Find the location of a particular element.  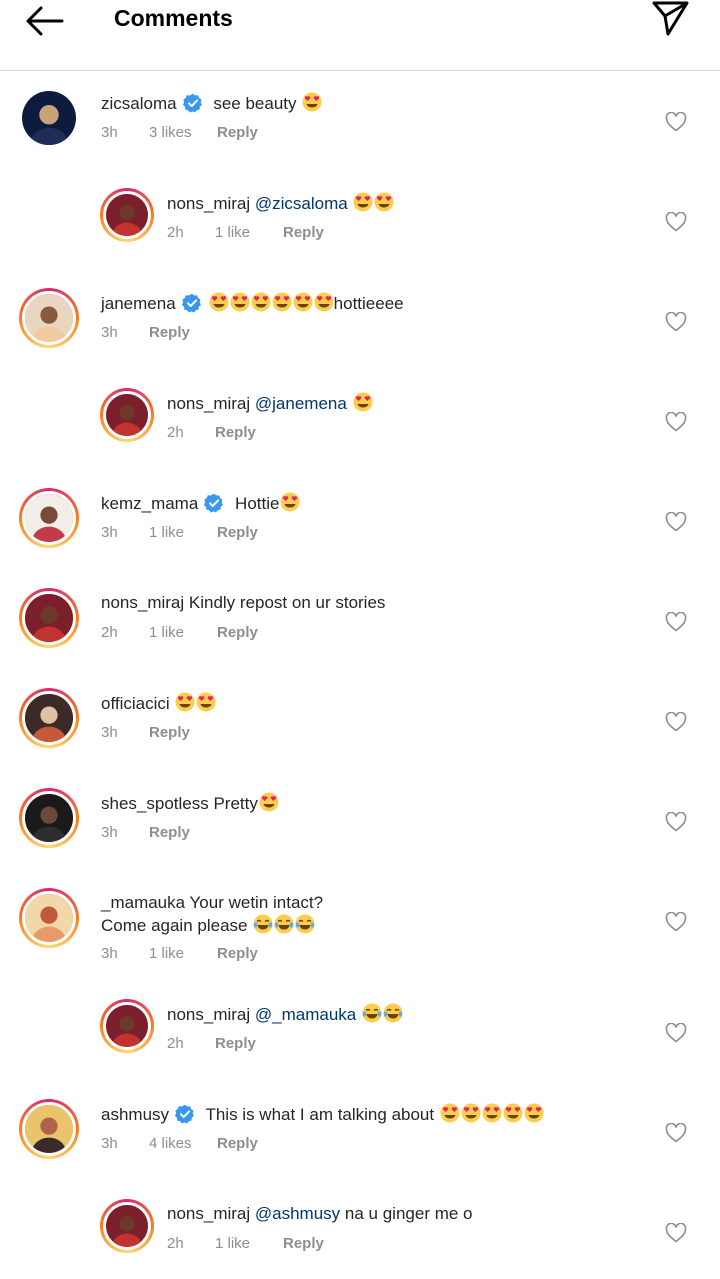

header-bar: Comments is located at coordinates (360, 35).